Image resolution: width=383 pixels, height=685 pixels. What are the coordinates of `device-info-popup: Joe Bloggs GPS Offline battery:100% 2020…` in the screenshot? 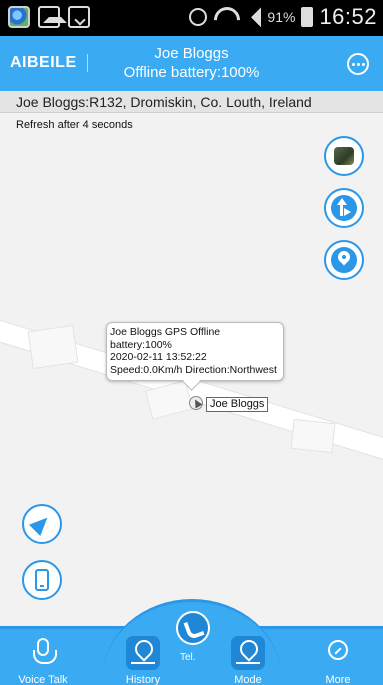 It's located at (195, 351).